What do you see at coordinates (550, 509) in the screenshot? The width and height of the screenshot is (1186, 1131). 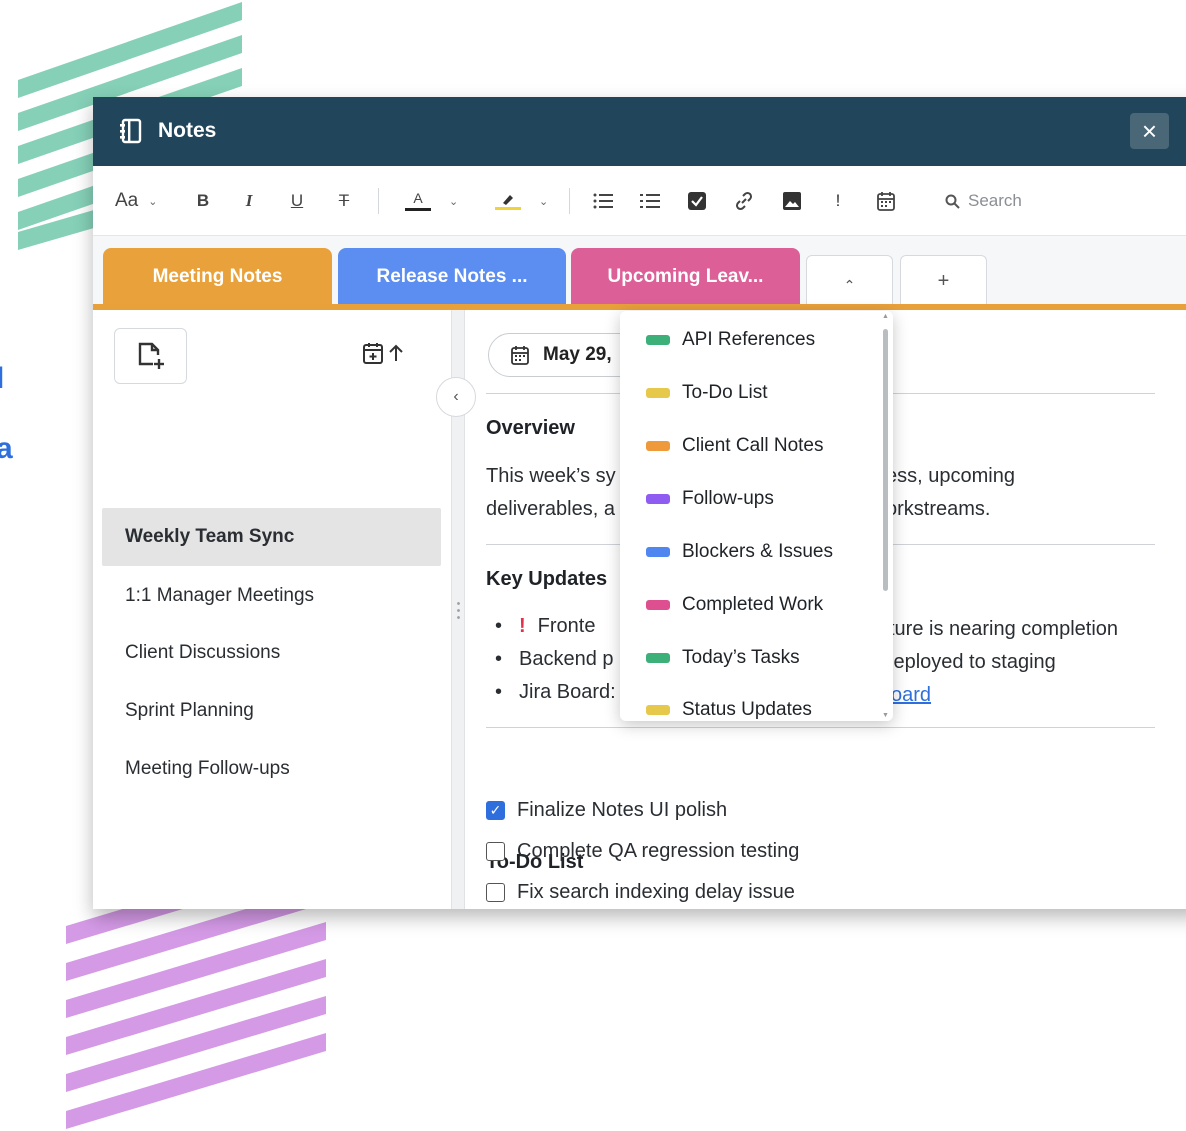 I see `overview-text-line-2-start: deliverables, a` at bounding box center [550, 509].